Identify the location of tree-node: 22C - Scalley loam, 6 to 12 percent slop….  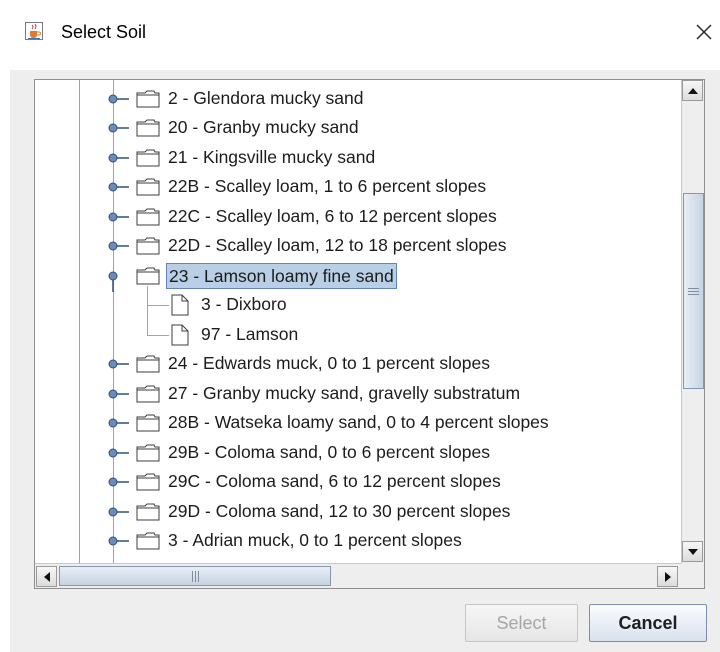
(332, 216).